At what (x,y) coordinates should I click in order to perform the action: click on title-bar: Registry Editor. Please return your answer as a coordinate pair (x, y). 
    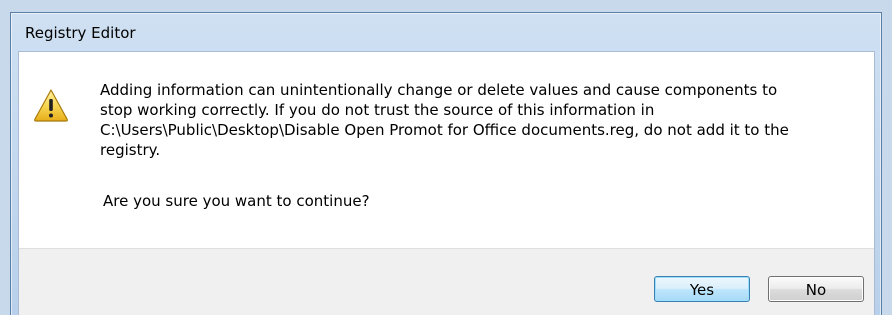
    Looking at the image, I should click on (446, 32).